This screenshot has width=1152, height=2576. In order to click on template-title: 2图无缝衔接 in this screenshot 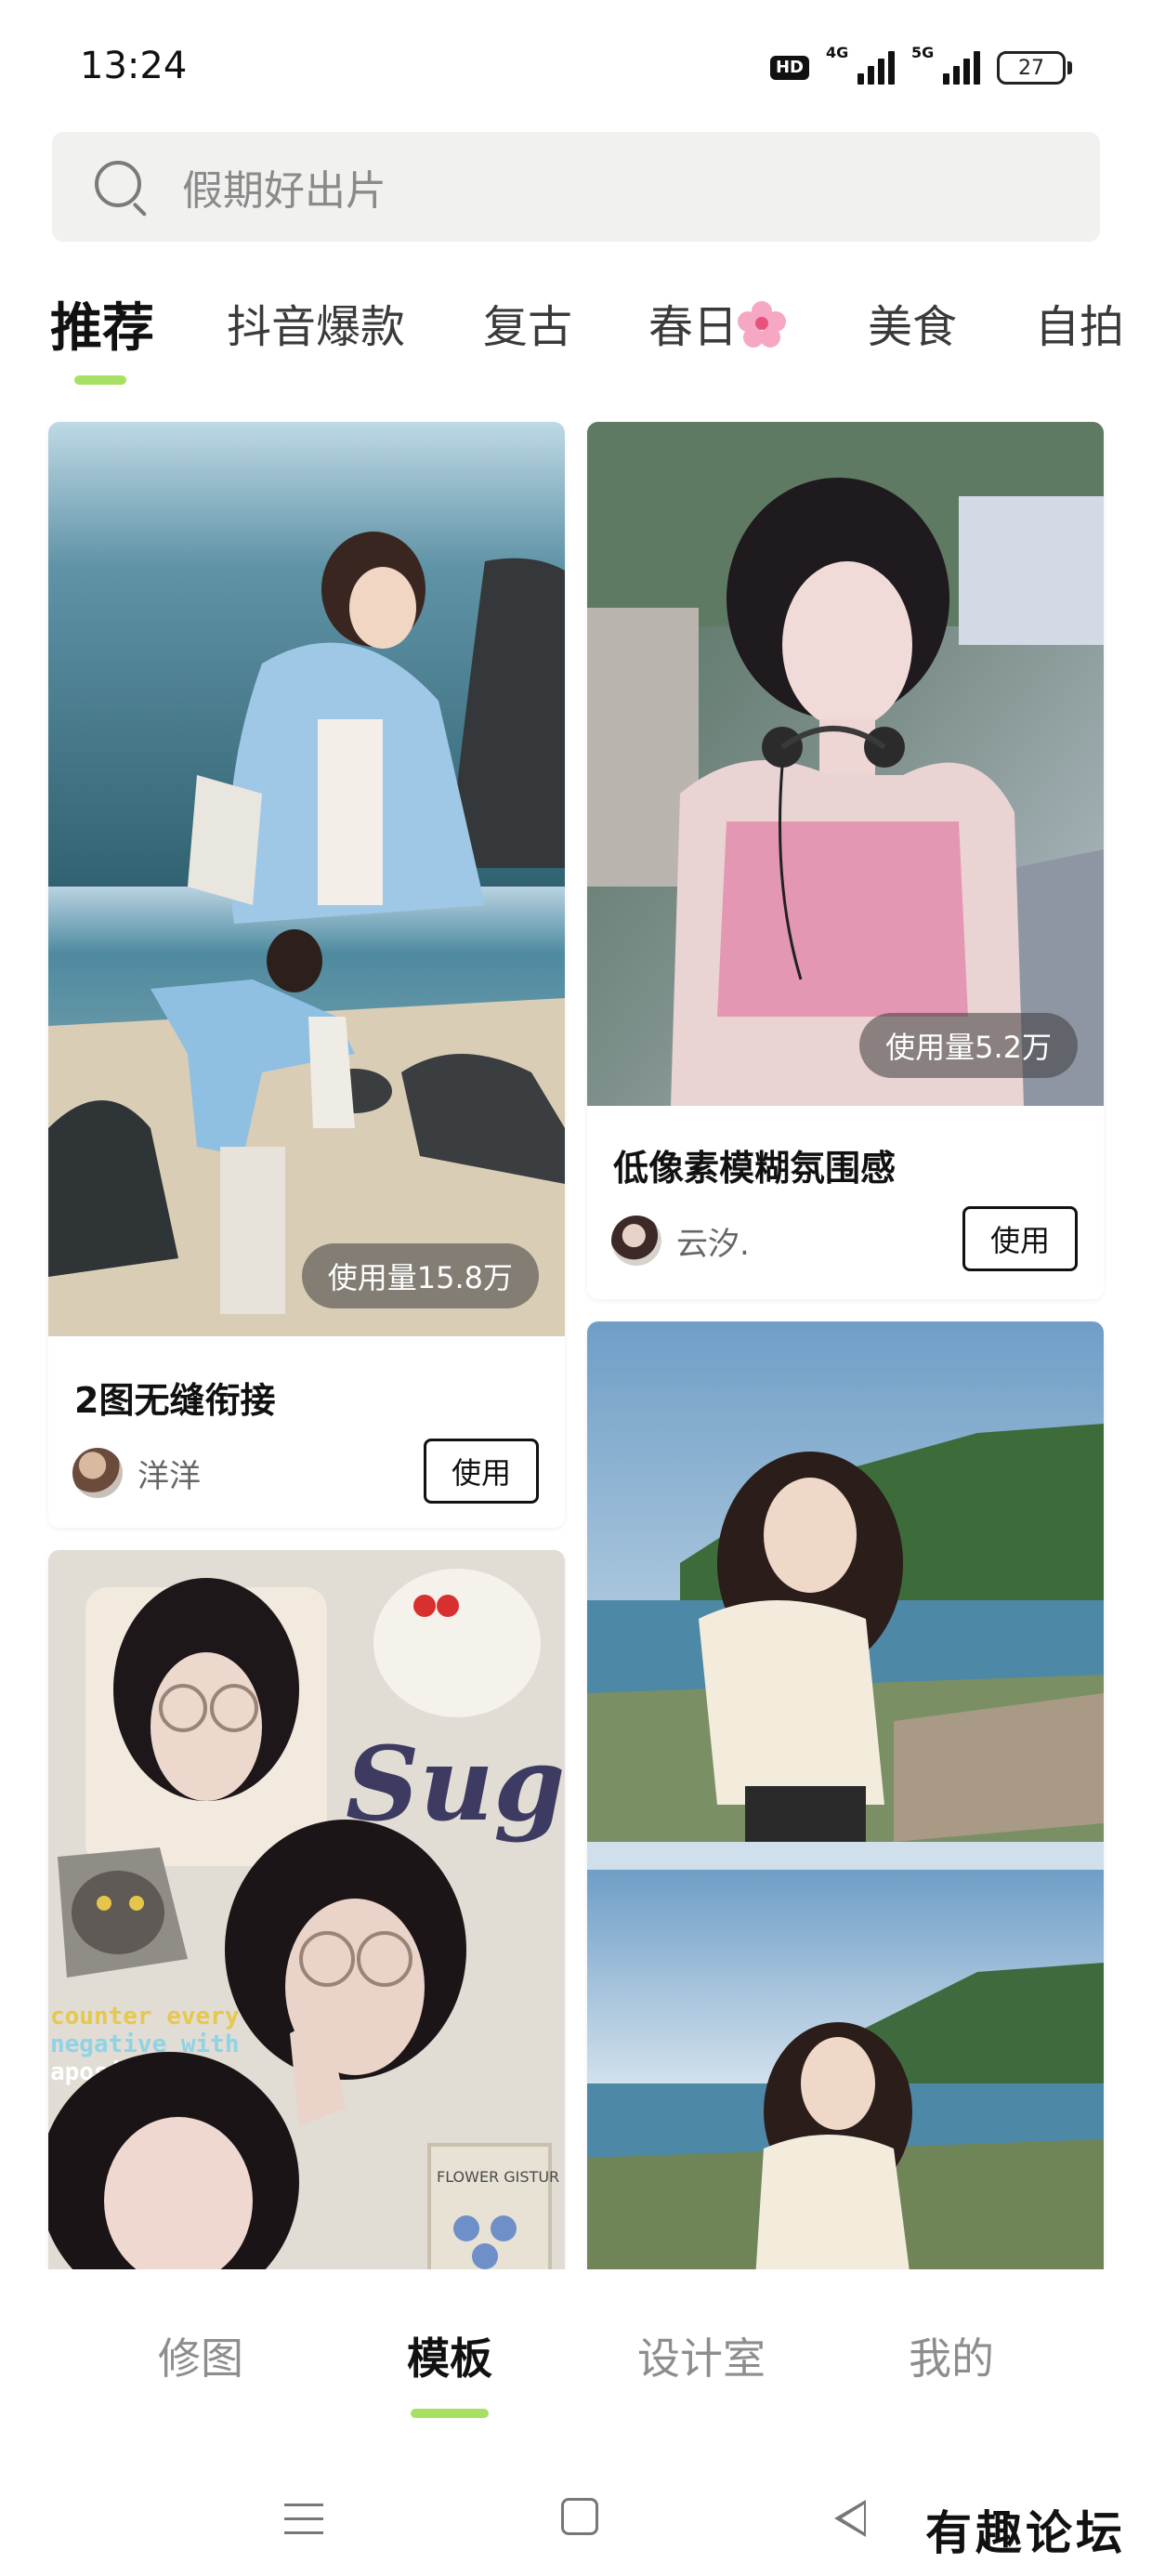, I will do `click(175, 1400)`.